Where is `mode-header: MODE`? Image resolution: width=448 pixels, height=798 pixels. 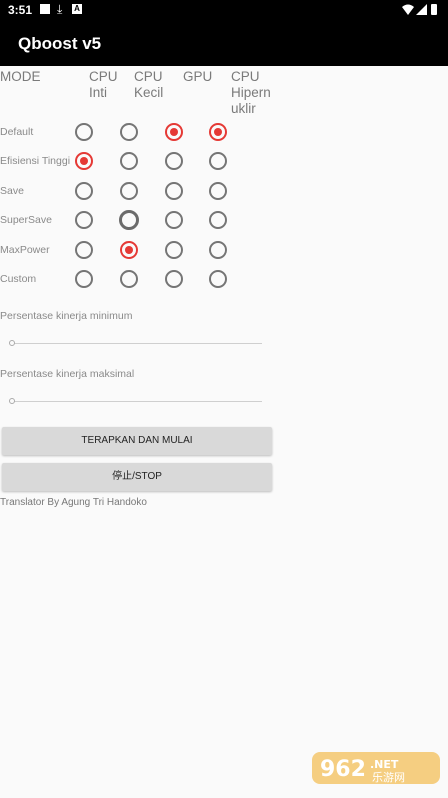 mode-header: MODE is located at coordinates (20, 76).